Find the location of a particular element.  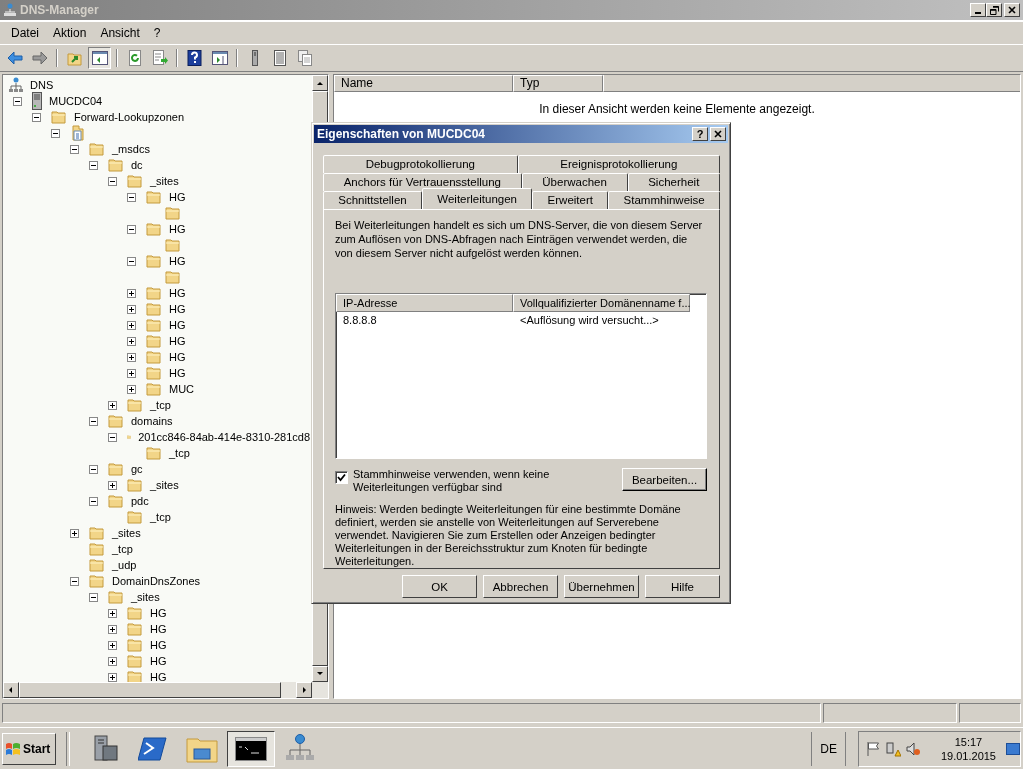

tree-item: dc is located at coordinates (137, 165).